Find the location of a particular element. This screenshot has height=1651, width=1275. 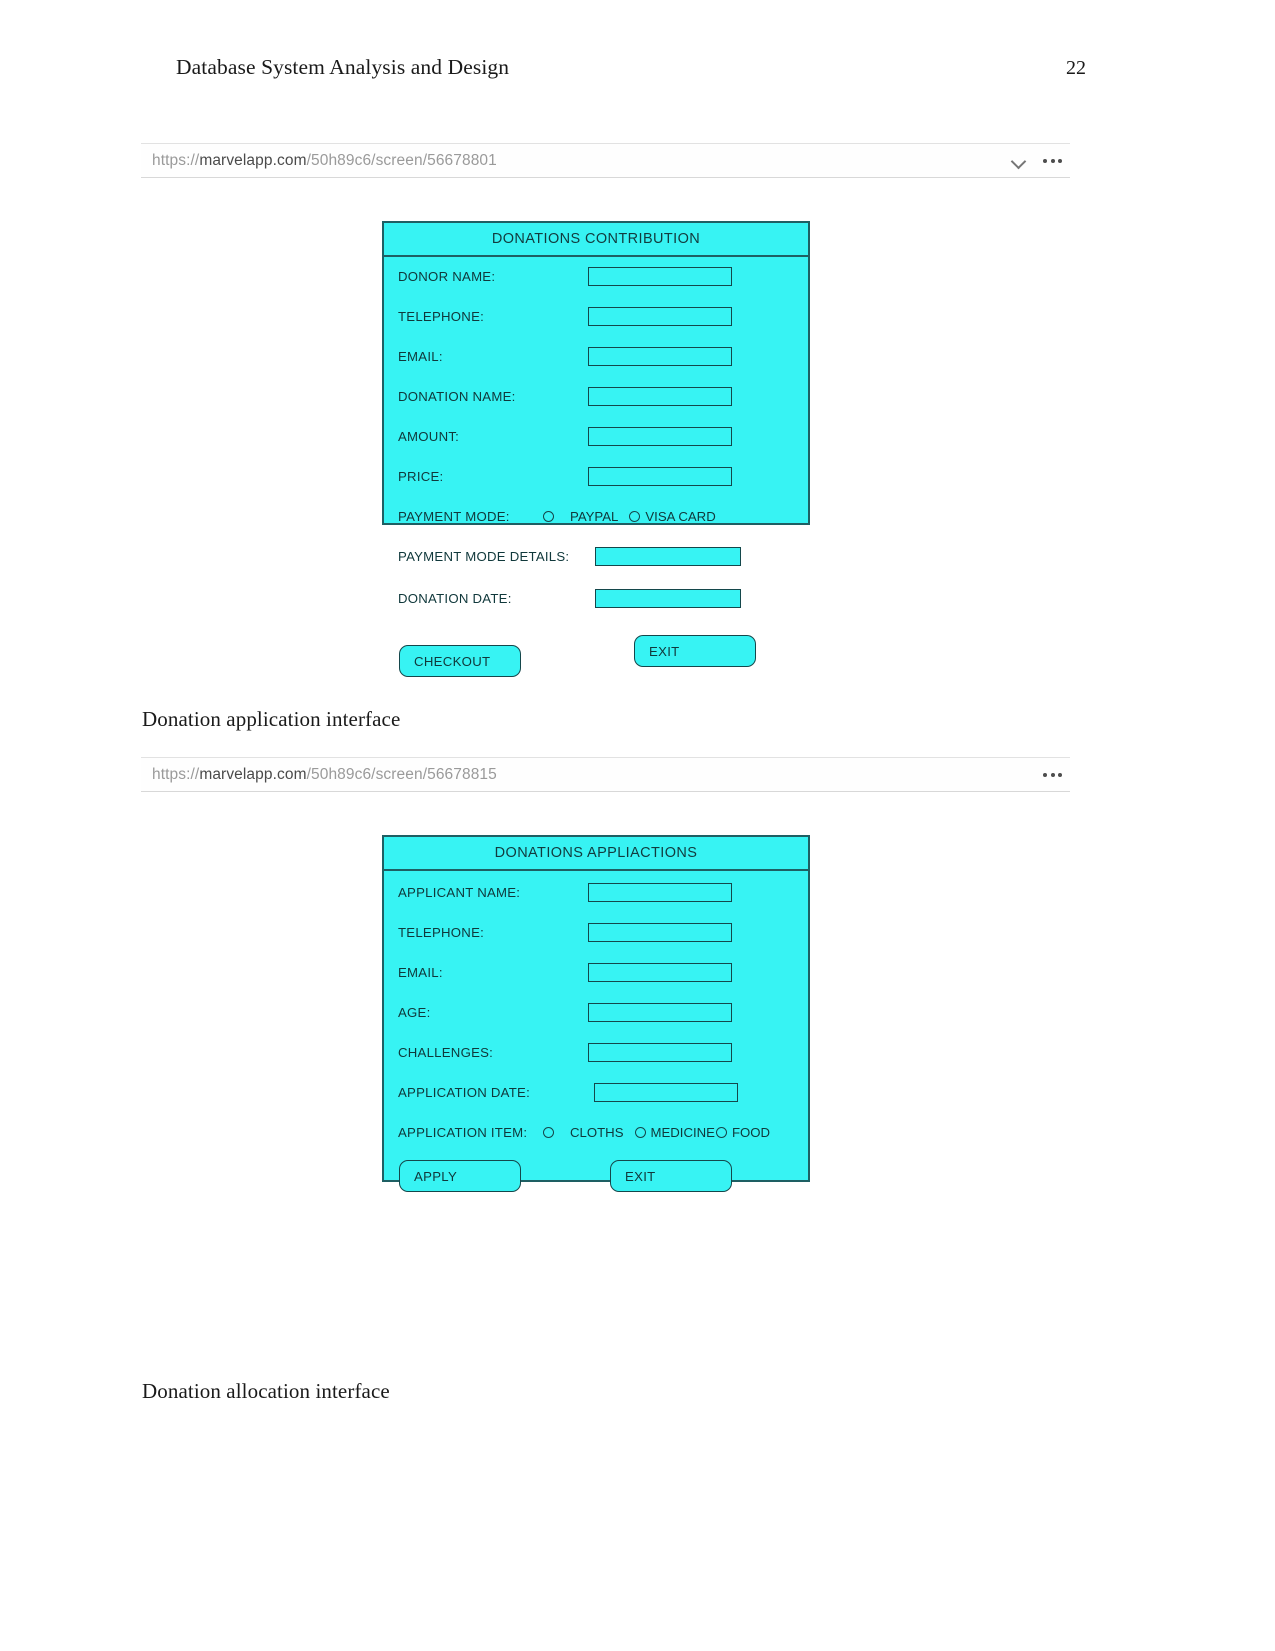

radio-label-cloths: CLOTHS is located at coordinates (597, 1132).